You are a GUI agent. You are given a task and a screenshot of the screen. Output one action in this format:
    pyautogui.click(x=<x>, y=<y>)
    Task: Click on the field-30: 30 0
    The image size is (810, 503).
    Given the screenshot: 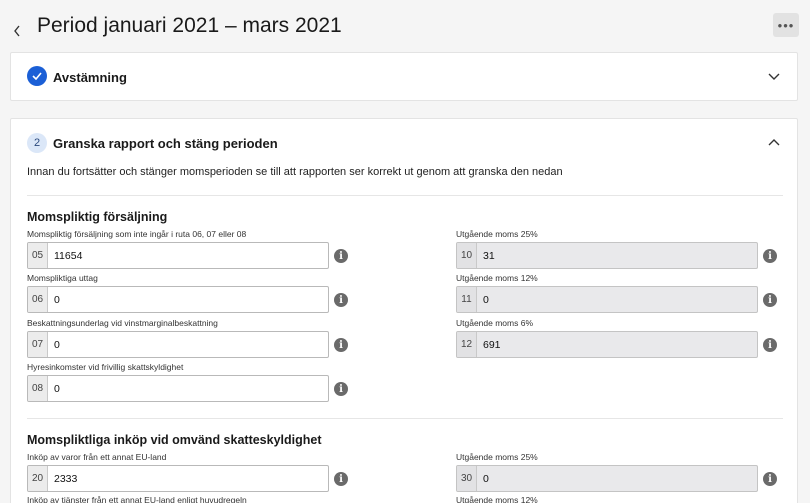 What is the action you would take?
    pyautogui.click(x=607, y=478)
    